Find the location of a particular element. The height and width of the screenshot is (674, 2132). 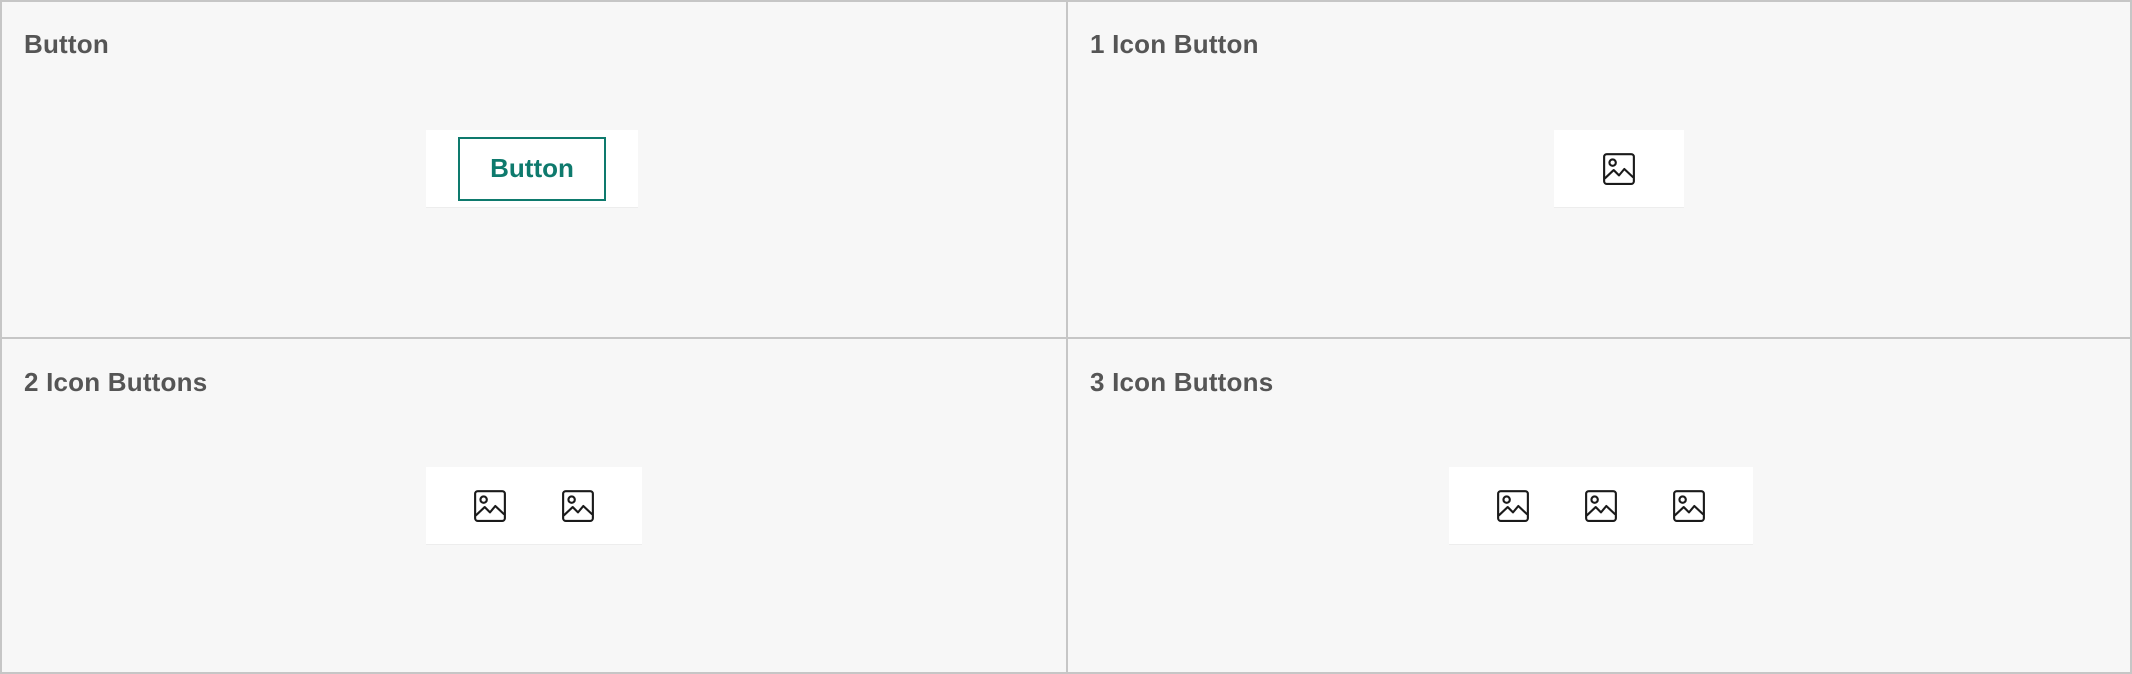

cell-title: 3 Icon Buttons is located at coordinates (1182, 382).